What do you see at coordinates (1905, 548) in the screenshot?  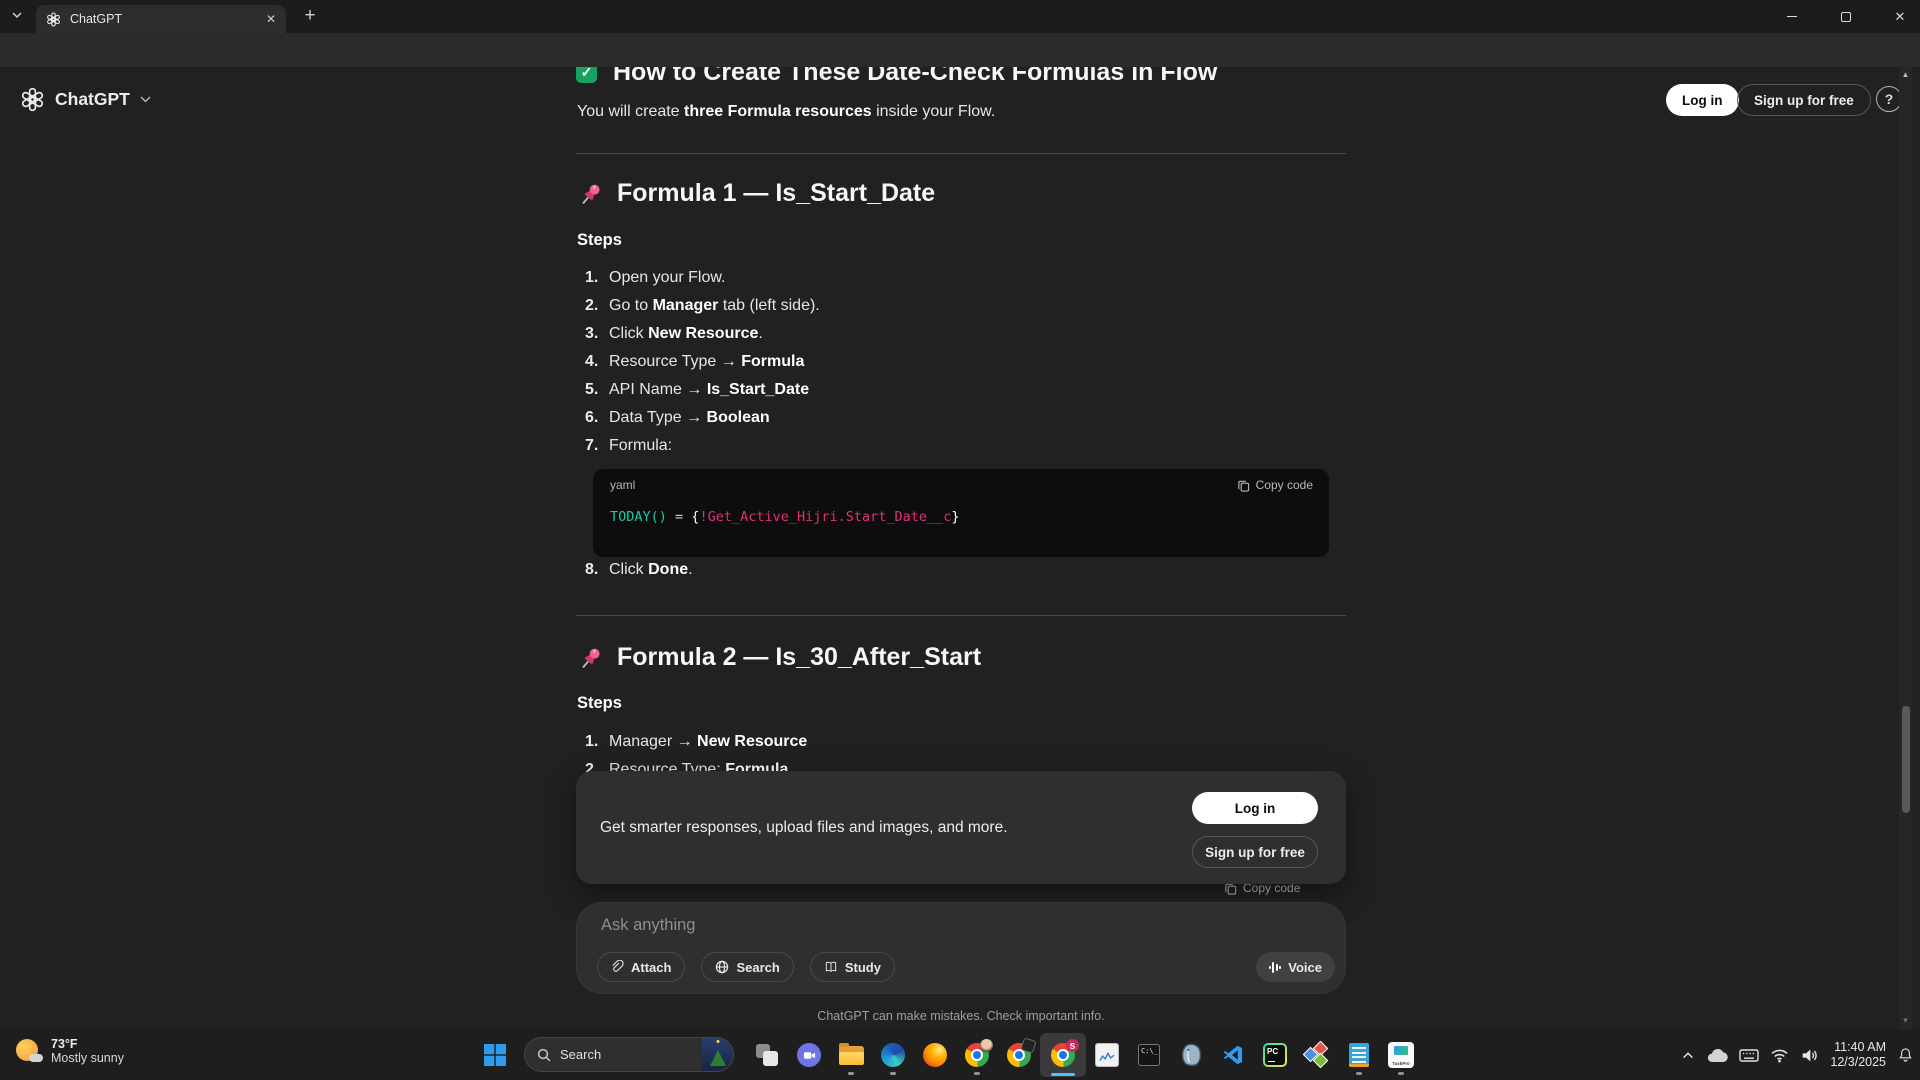 I see `page-scrollbar: ▲ ▼` at bounding box center [1905, 548].